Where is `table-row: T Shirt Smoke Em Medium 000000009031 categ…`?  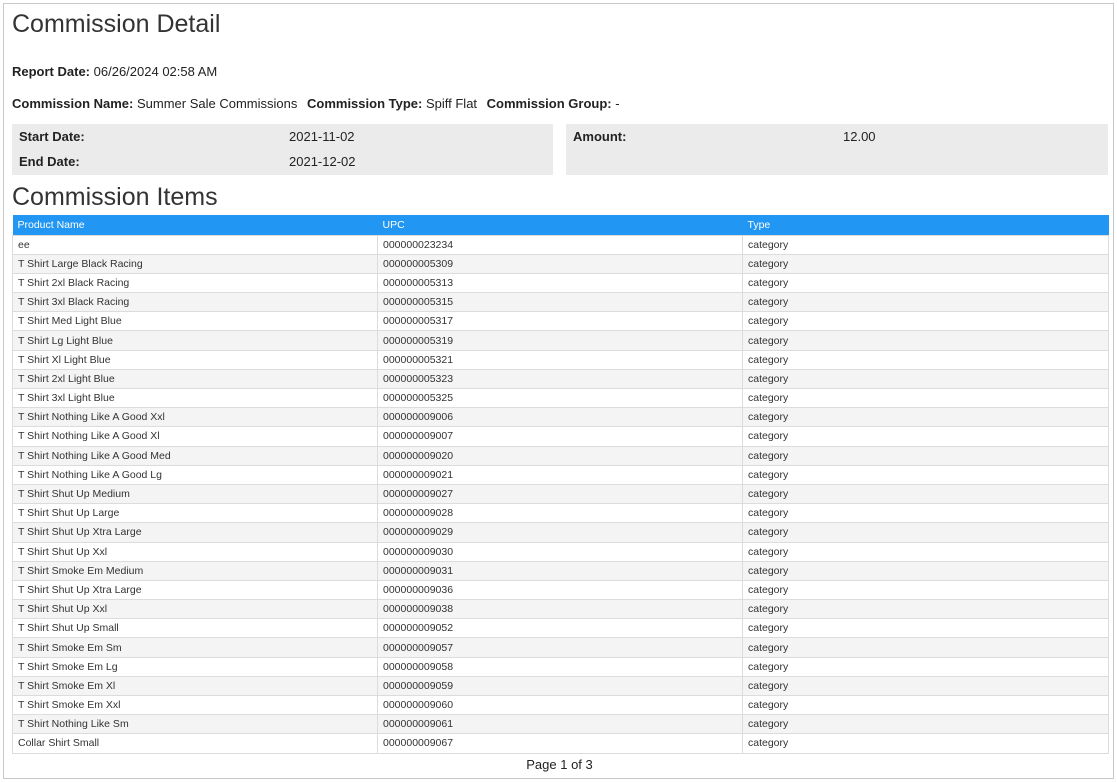
table-row: T Shirt Smoke Em Medium 000000009031 categ… is located at coordinates (560, 570).